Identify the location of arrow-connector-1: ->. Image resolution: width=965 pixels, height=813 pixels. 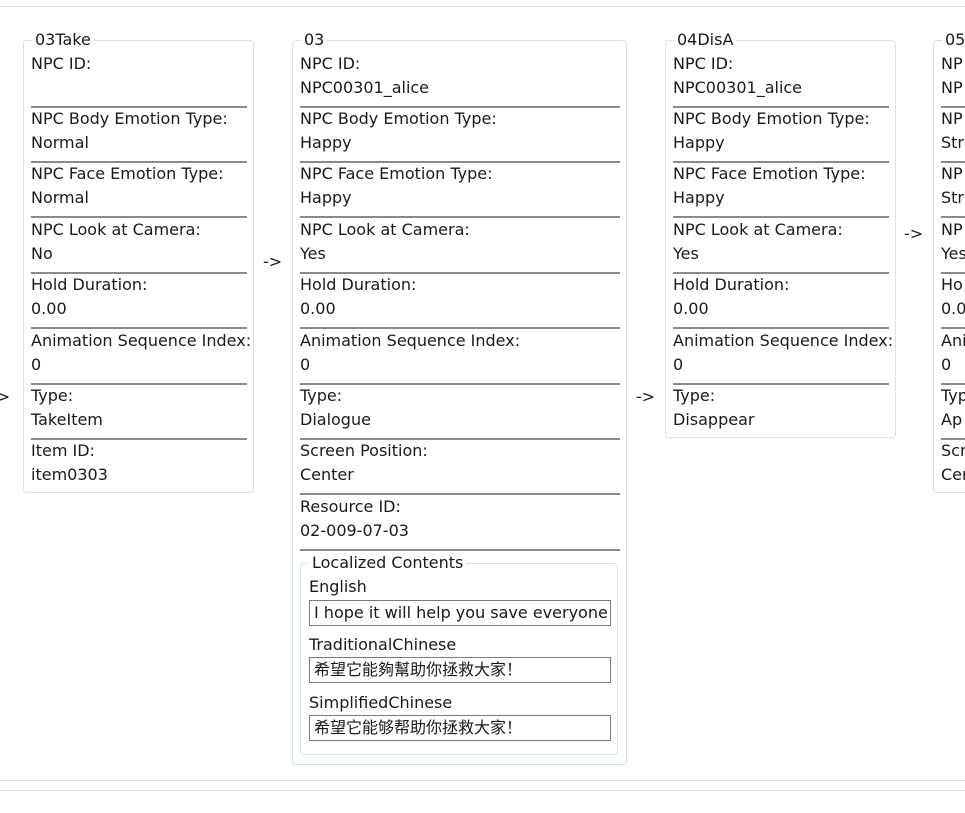
(273, 261).